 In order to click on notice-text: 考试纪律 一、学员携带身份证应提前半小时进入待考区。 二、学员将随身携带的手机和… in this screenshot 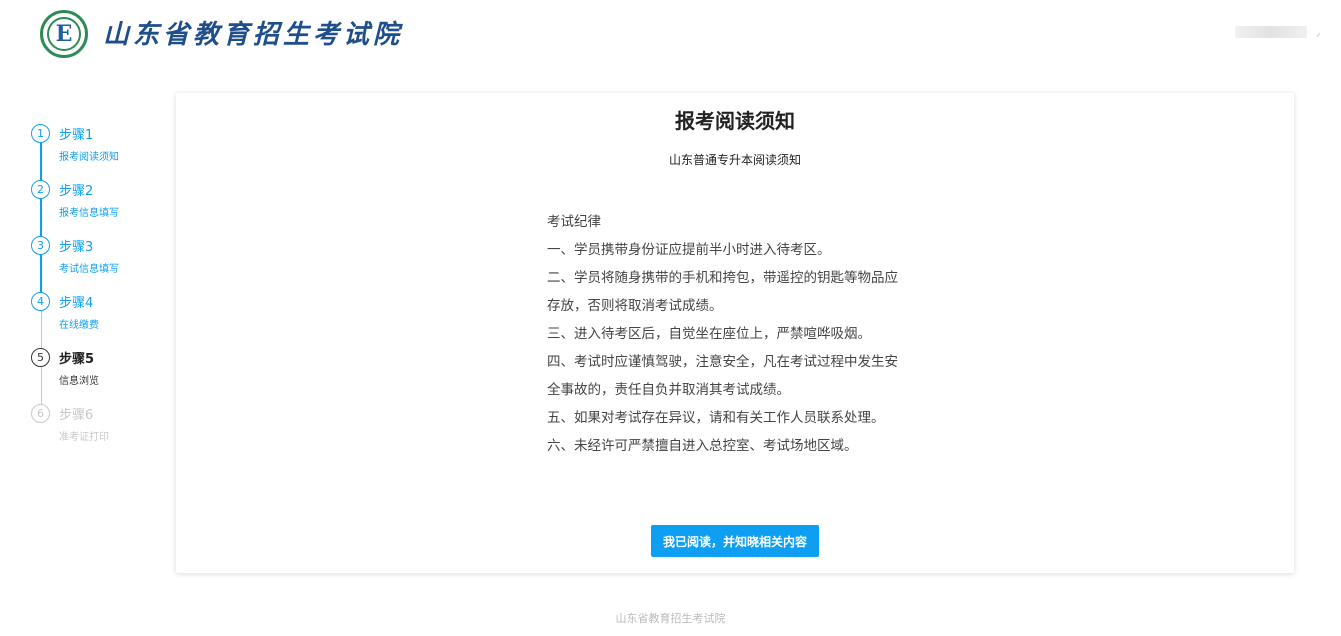, I will do `click(737, 334)`.